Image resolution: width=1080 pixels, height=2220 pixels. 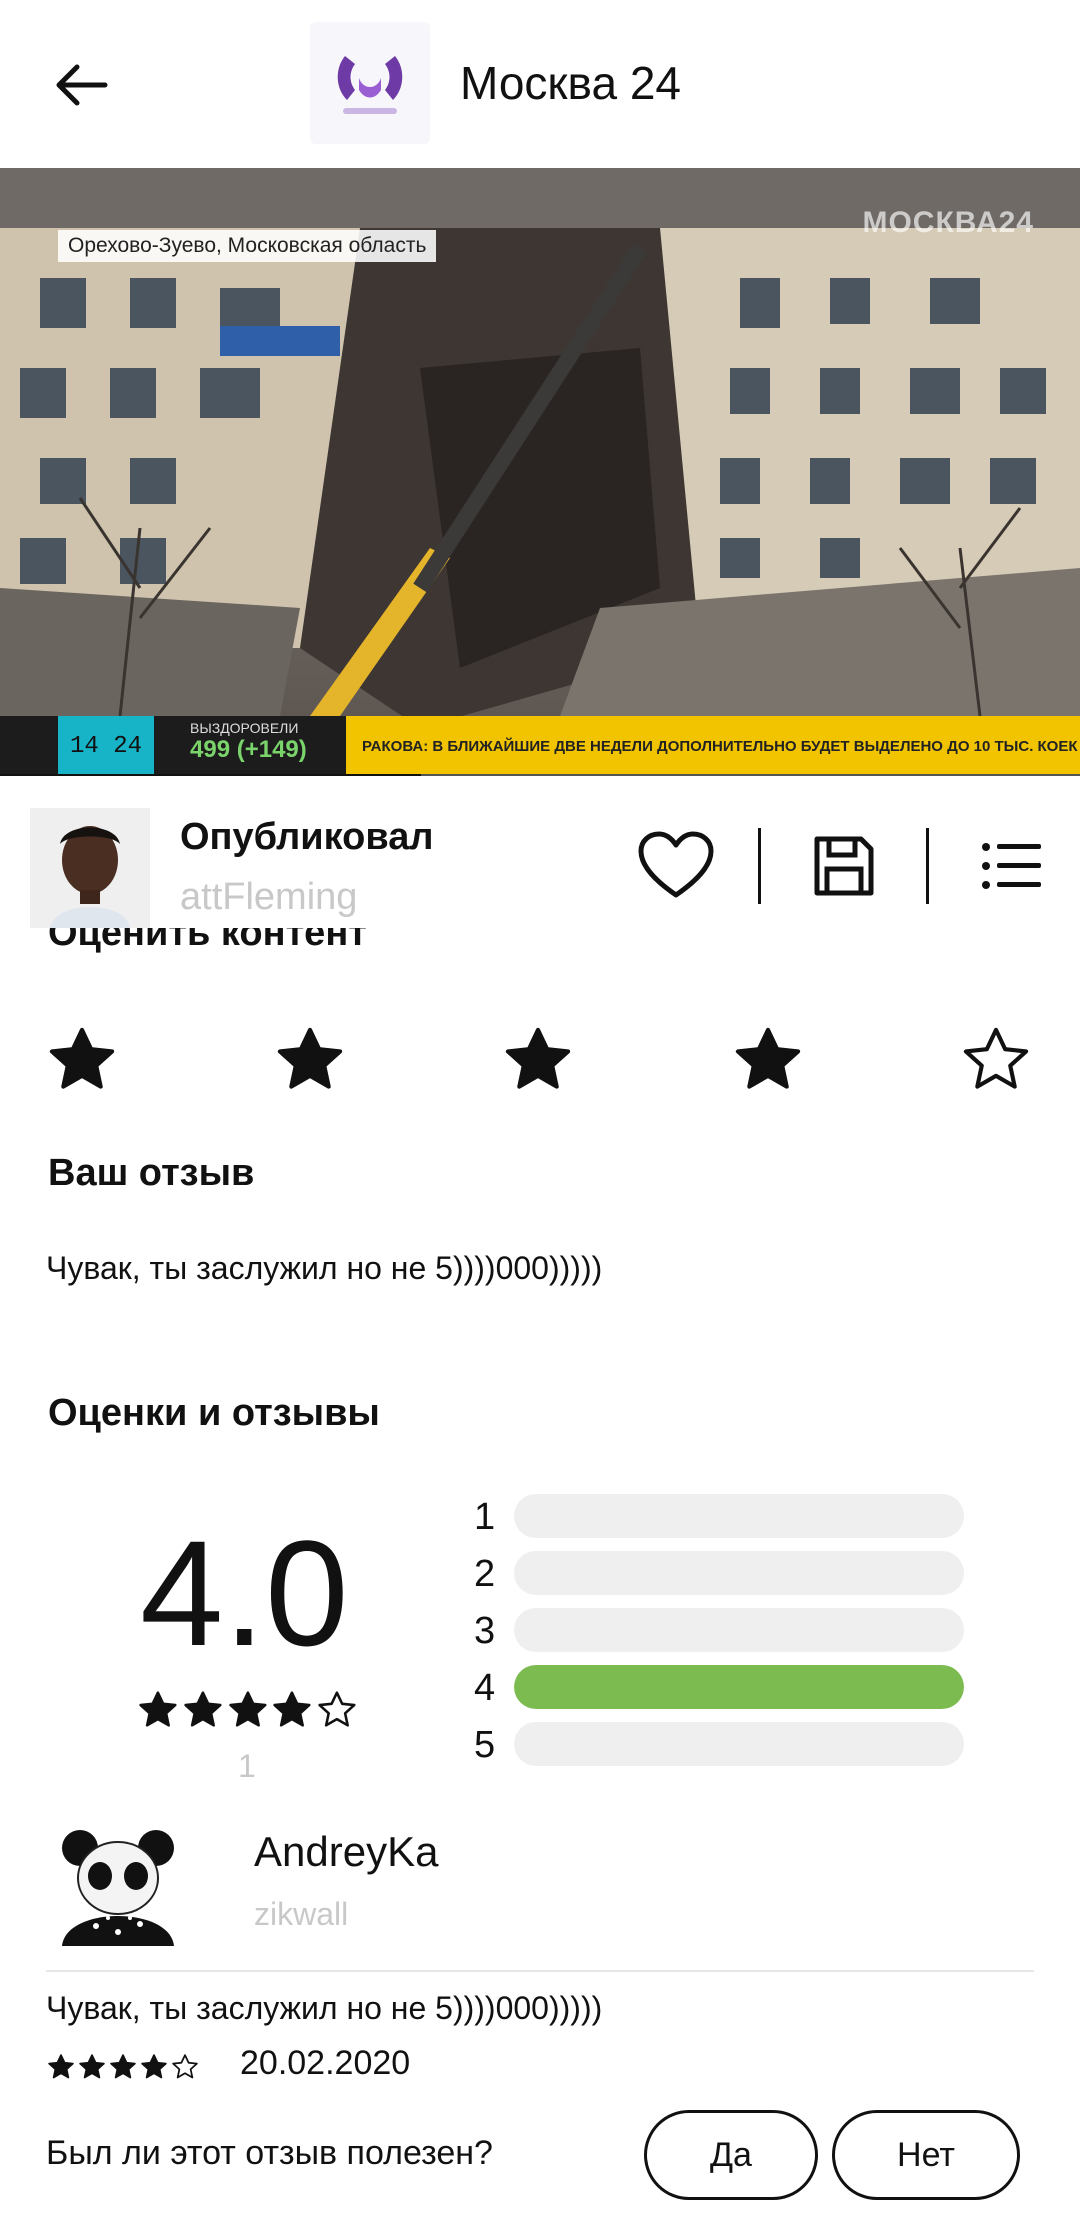 I want to click on channel-logo, so click(x=370, y=83).